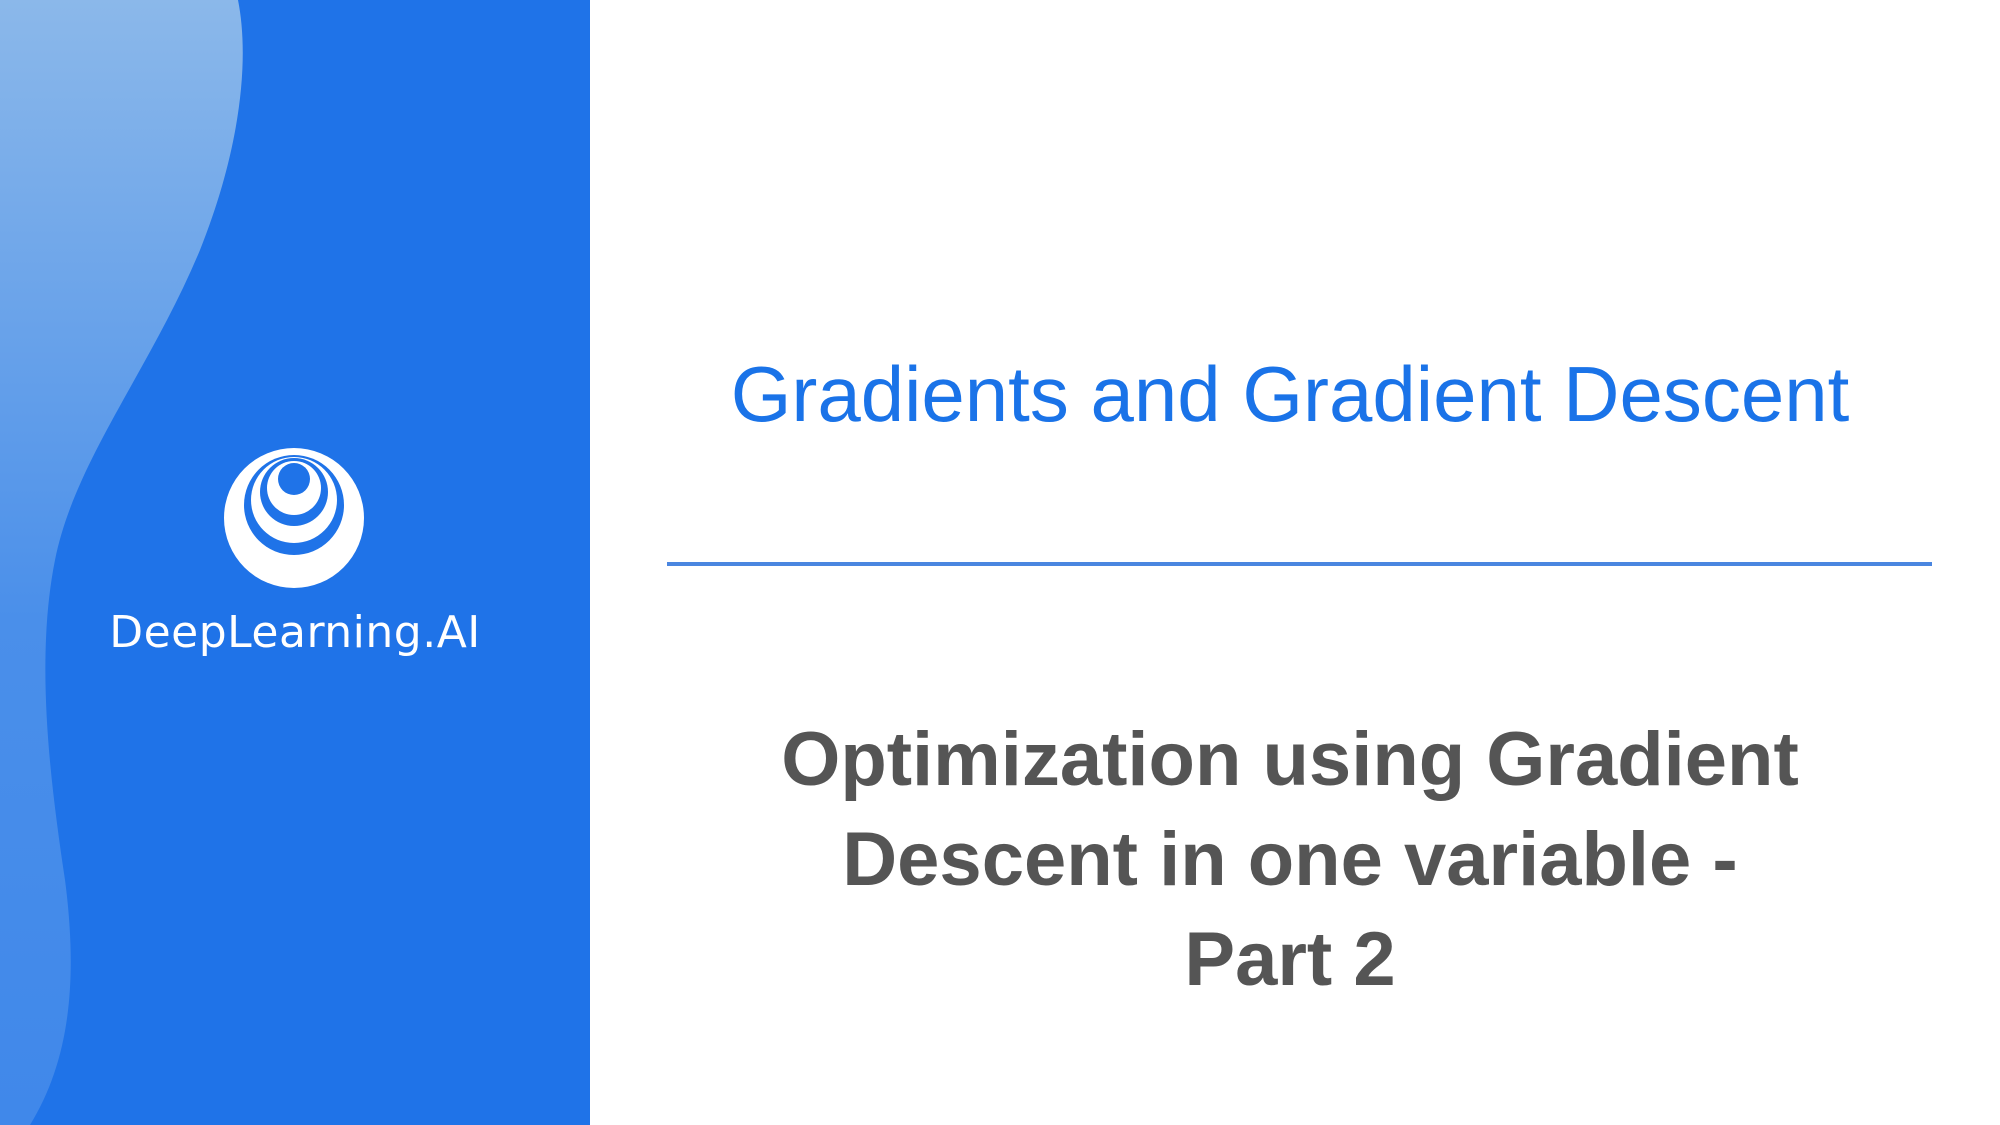 The width and height of the screenshot is (2000, 1125). I want to click on lesson-title-line-2: Descent in one variable -, so click(1290, 859).